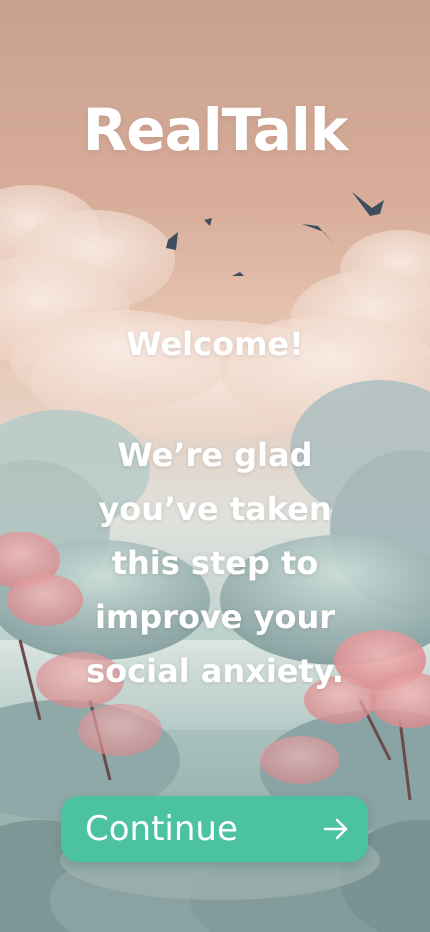  What do you see at coordinates (161, 829) in the screenshot?
I see `continue-label: Continue` at bounding box center [161, 829].